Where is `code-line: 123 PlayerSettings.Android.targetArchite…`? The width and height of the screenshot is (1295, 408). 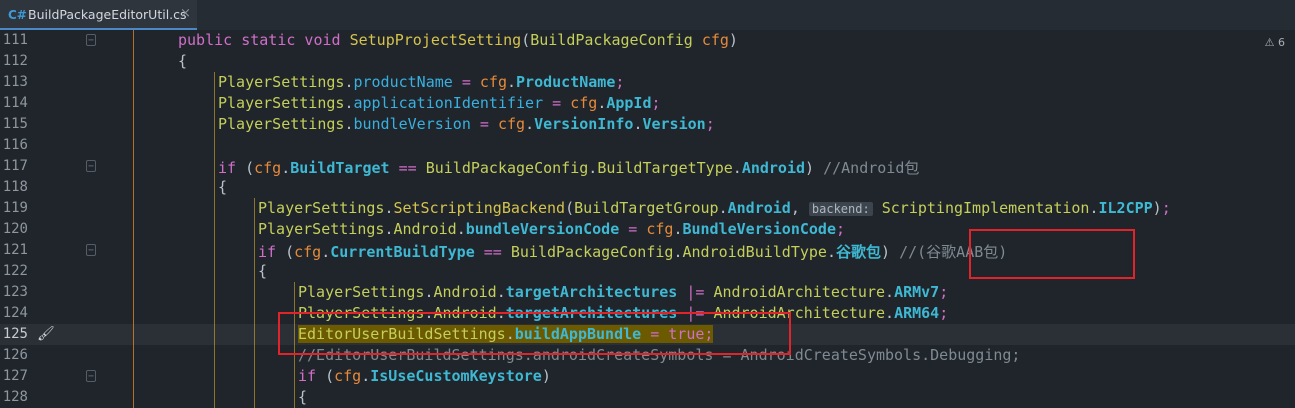
code-line: 123 PlayerSettings.Android.targetArchite… is located at coordinates (647, 292).